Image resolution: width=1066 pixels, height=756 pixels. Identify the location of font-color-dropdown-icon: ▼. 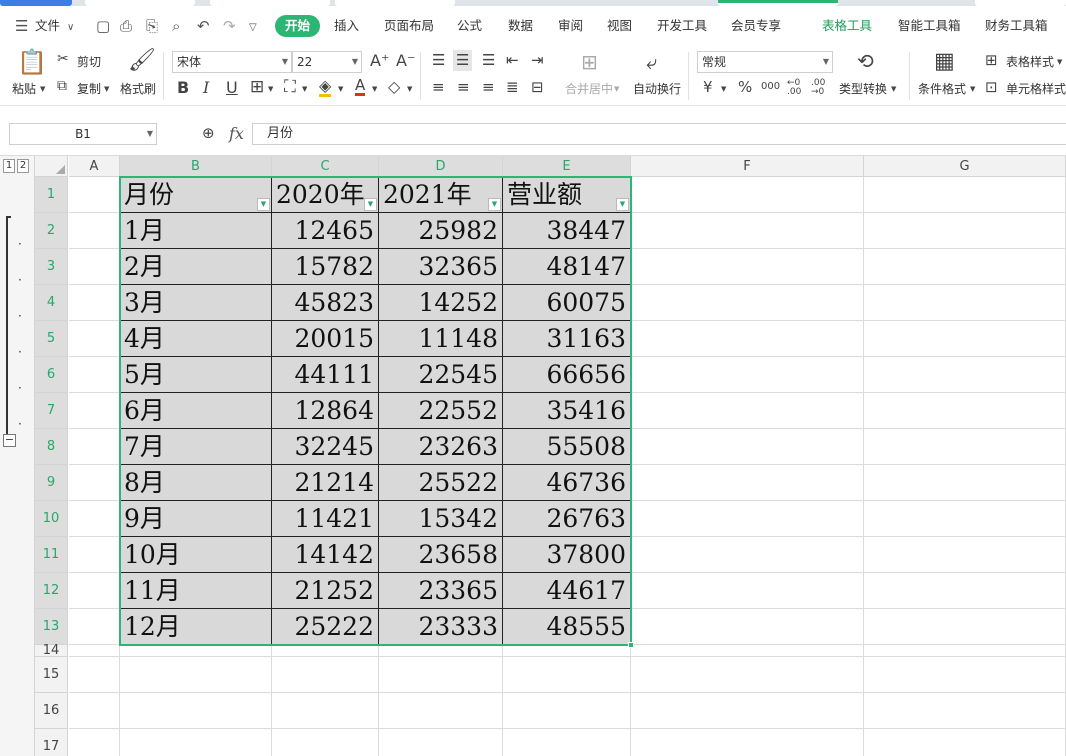
(374, 89).